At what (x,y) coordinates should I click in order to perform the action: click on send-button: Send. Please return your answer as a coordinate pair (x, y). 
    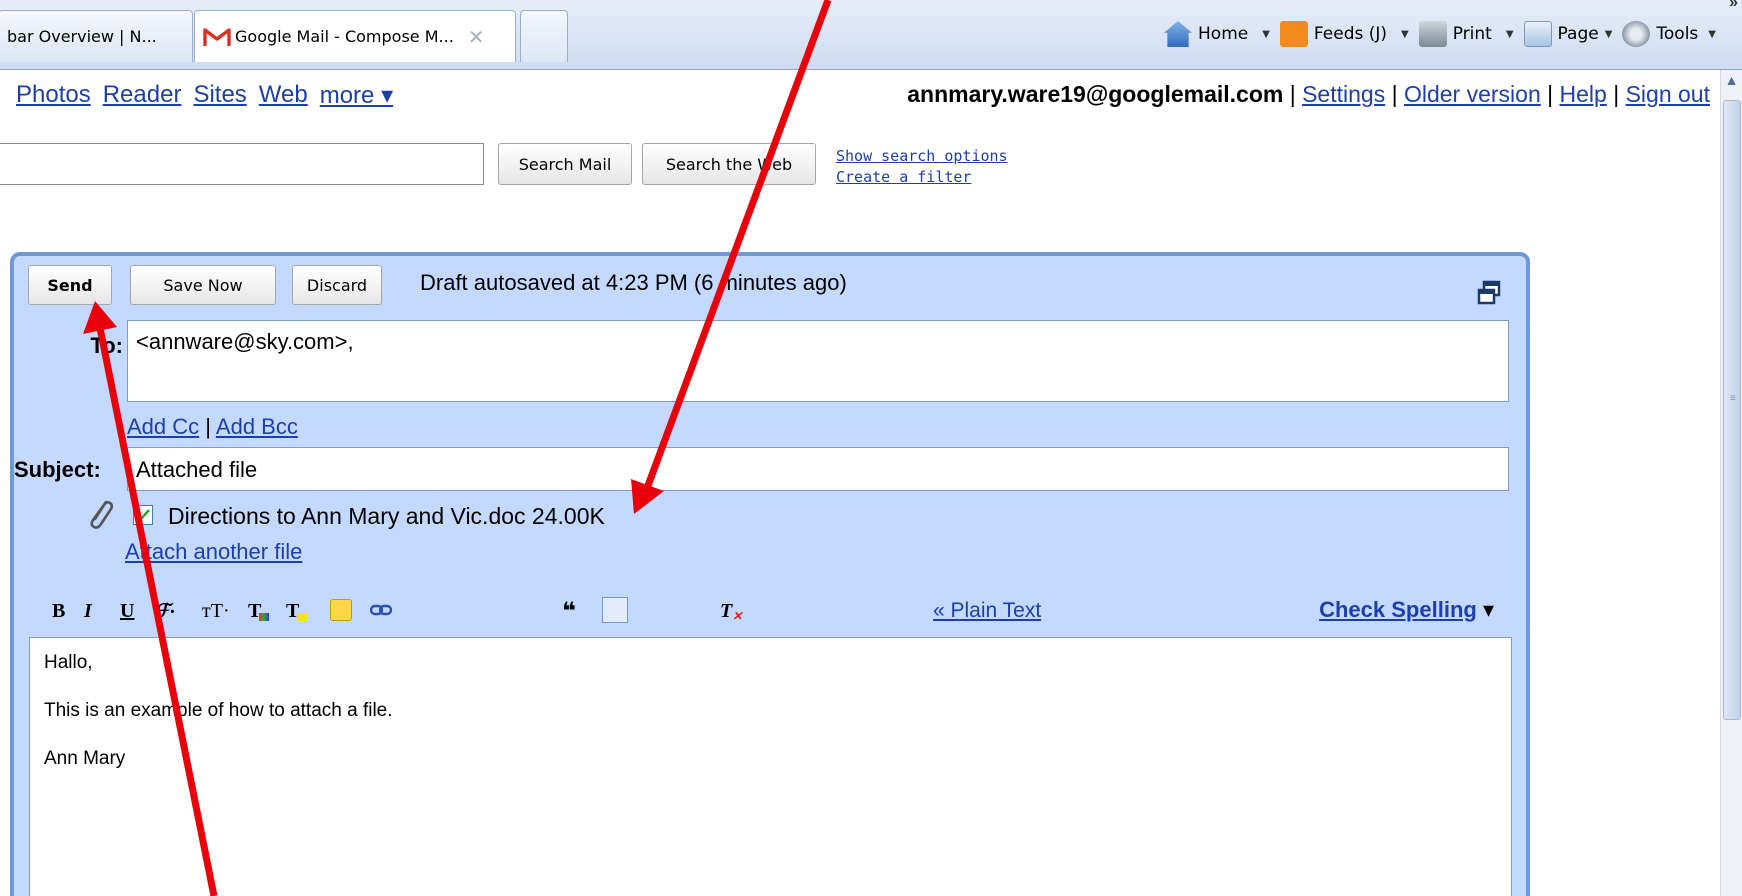
    Looking at the image, I should click on (70, 285).